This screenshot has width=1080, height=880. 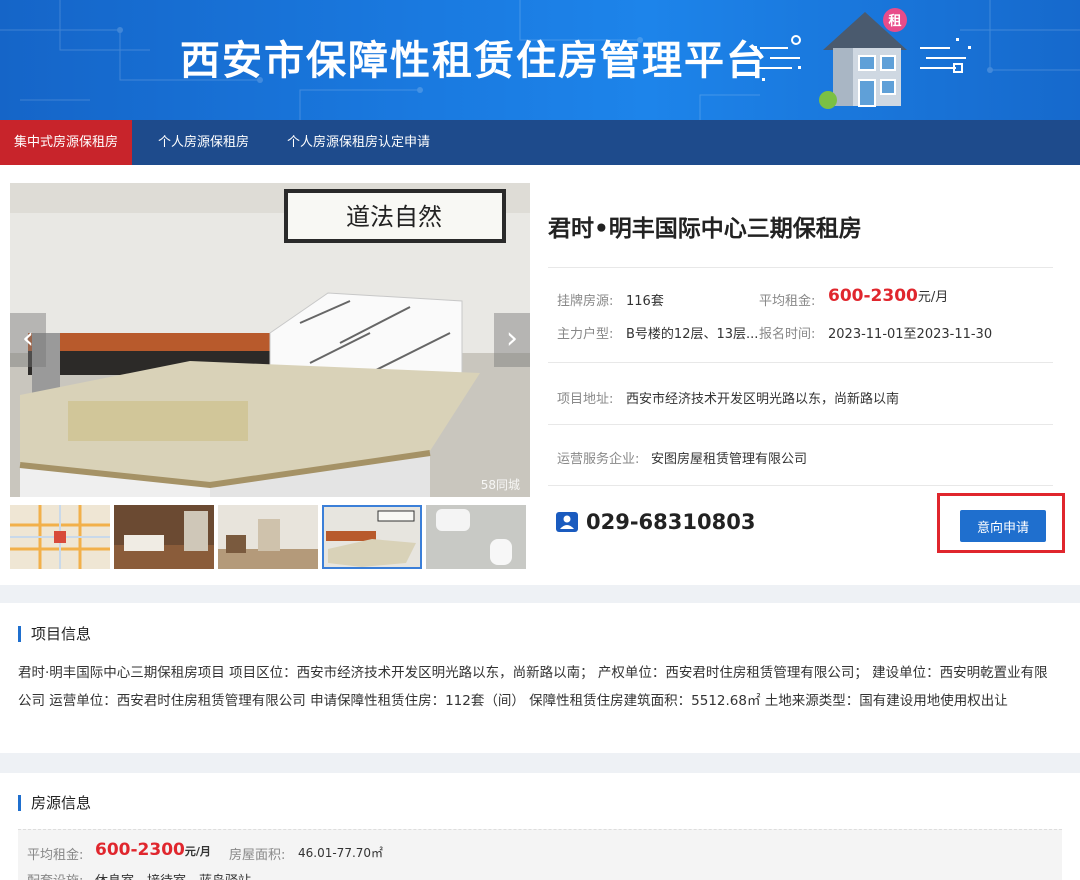 I want to click on thumbnail-map, so click(x=60, y=537).